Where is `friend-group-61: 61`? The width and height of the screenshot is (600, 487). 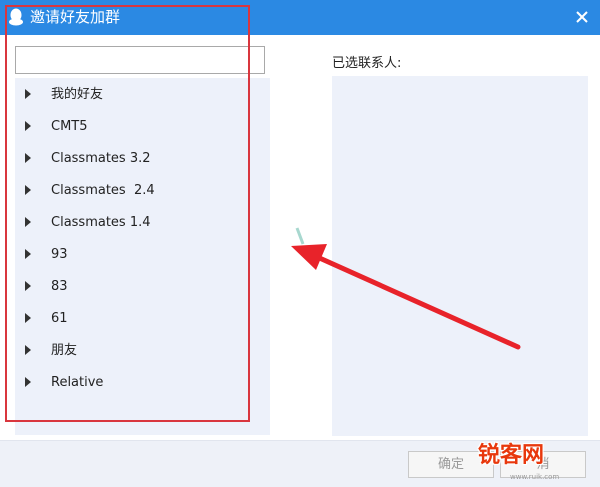 friend-group-61: 61 is located at coordinates (142, 319).